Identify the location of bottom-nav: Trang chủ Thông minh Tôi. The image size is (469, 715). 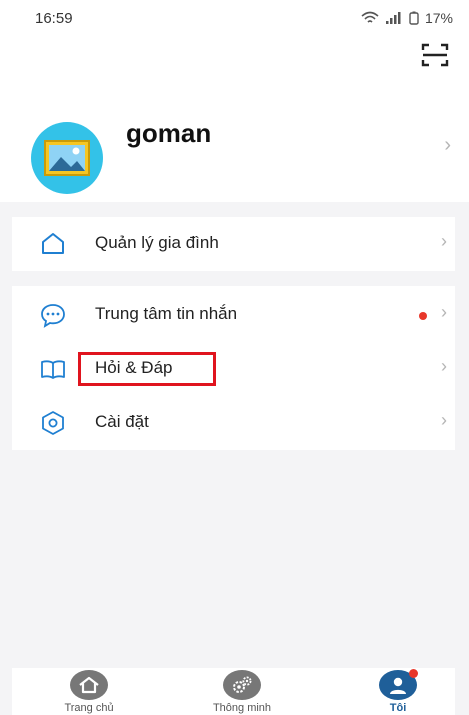
(233, 691).